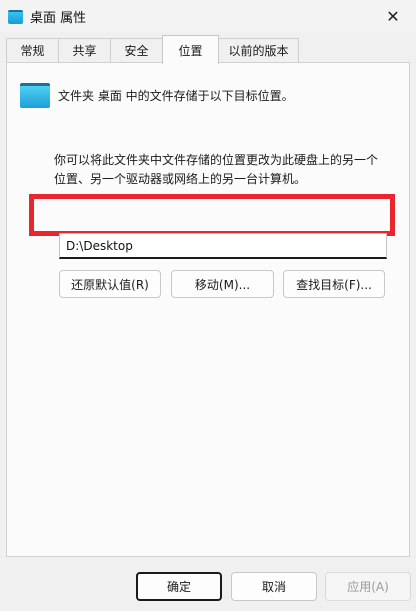 This screenshot has height=611, width=416. I want to click on tab-previous-versions: 以前的版本, so click(258, 50).